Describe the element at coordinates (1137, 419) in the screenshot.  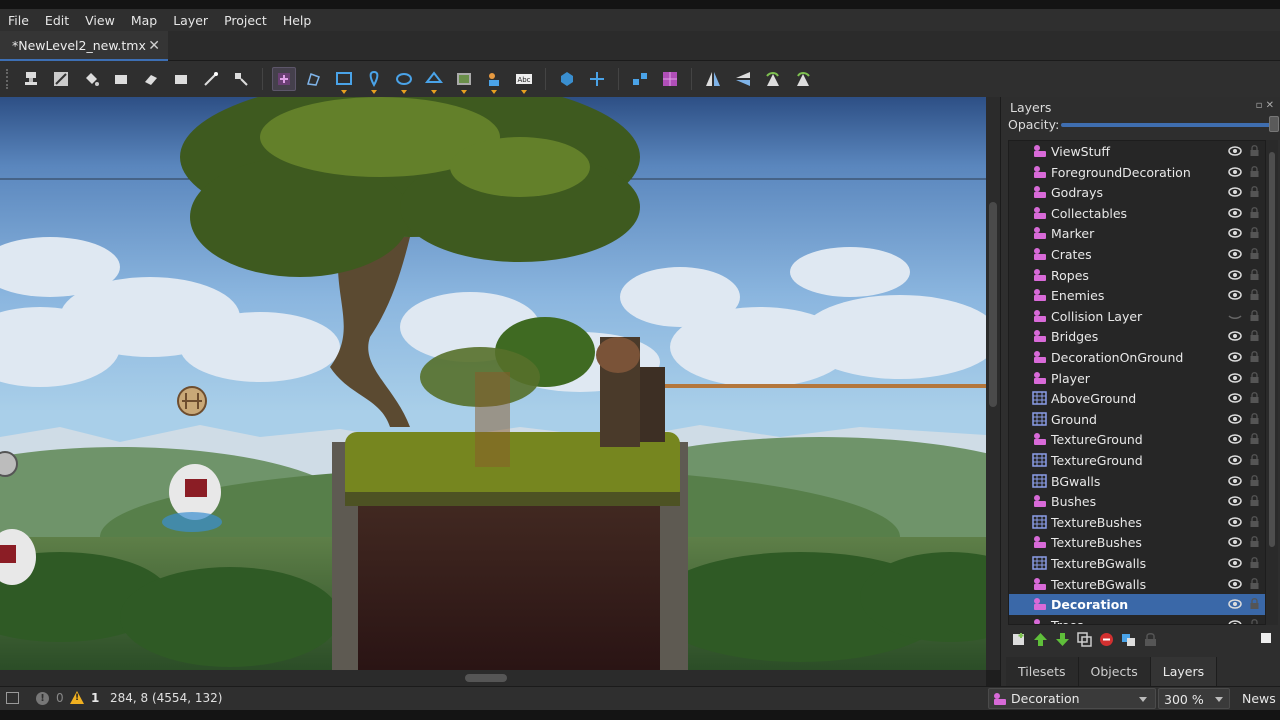
I see `layer-row: Ground` at that location.